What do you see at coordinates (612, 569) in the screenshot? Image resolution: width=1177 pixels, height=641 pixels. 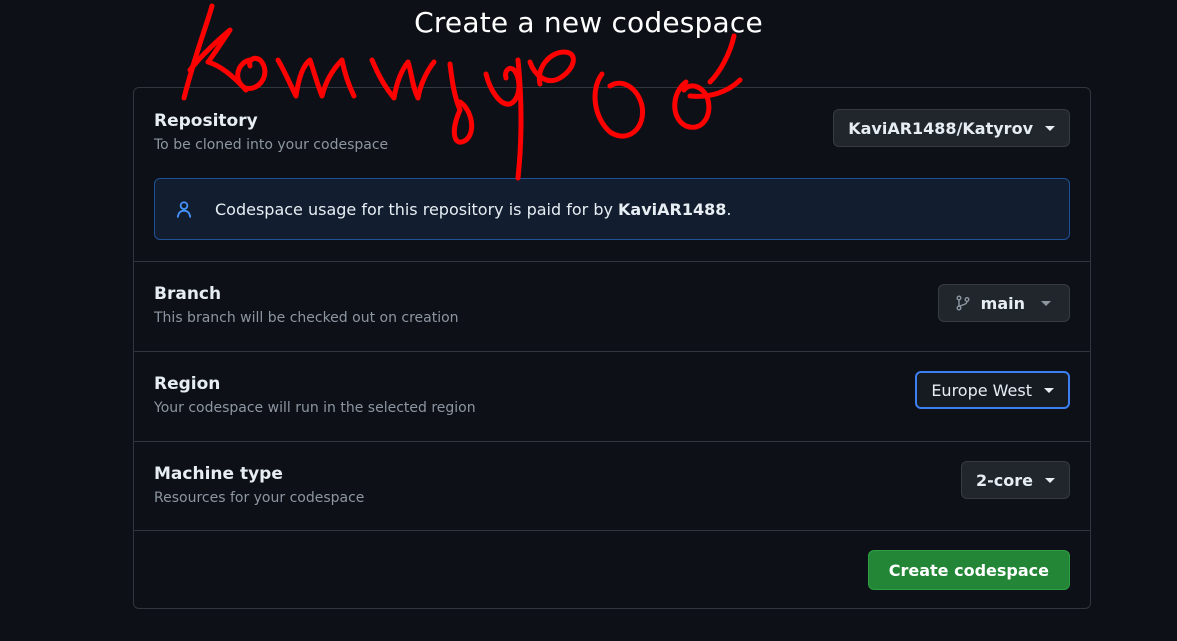 I see `panel-footer: Create codespace` at bounding box center [612, 569].